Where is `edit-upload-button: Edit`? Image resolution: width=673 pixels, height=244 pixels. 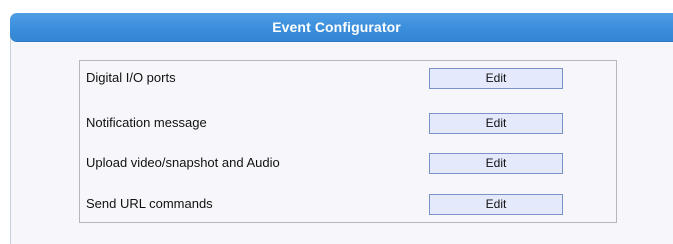
edit-upload-button: Edit is located at coordinates (496, 163).